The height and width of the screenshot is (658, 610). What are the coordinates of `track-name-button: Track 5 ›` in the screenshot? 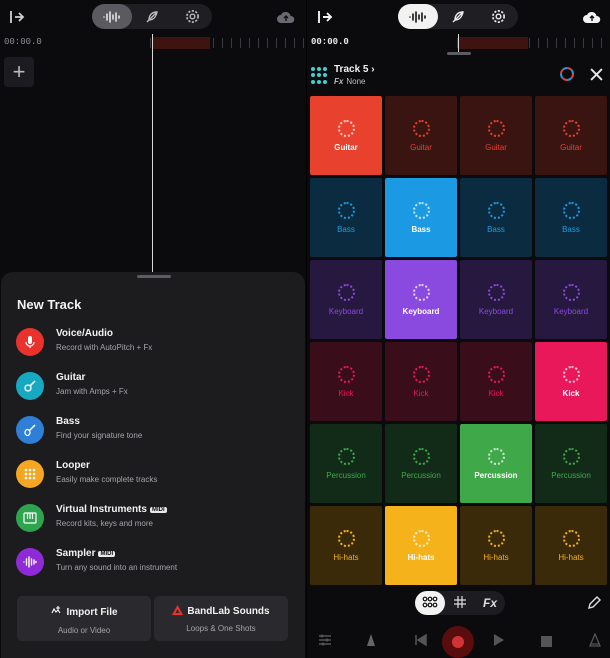 It's located at (354, 69).